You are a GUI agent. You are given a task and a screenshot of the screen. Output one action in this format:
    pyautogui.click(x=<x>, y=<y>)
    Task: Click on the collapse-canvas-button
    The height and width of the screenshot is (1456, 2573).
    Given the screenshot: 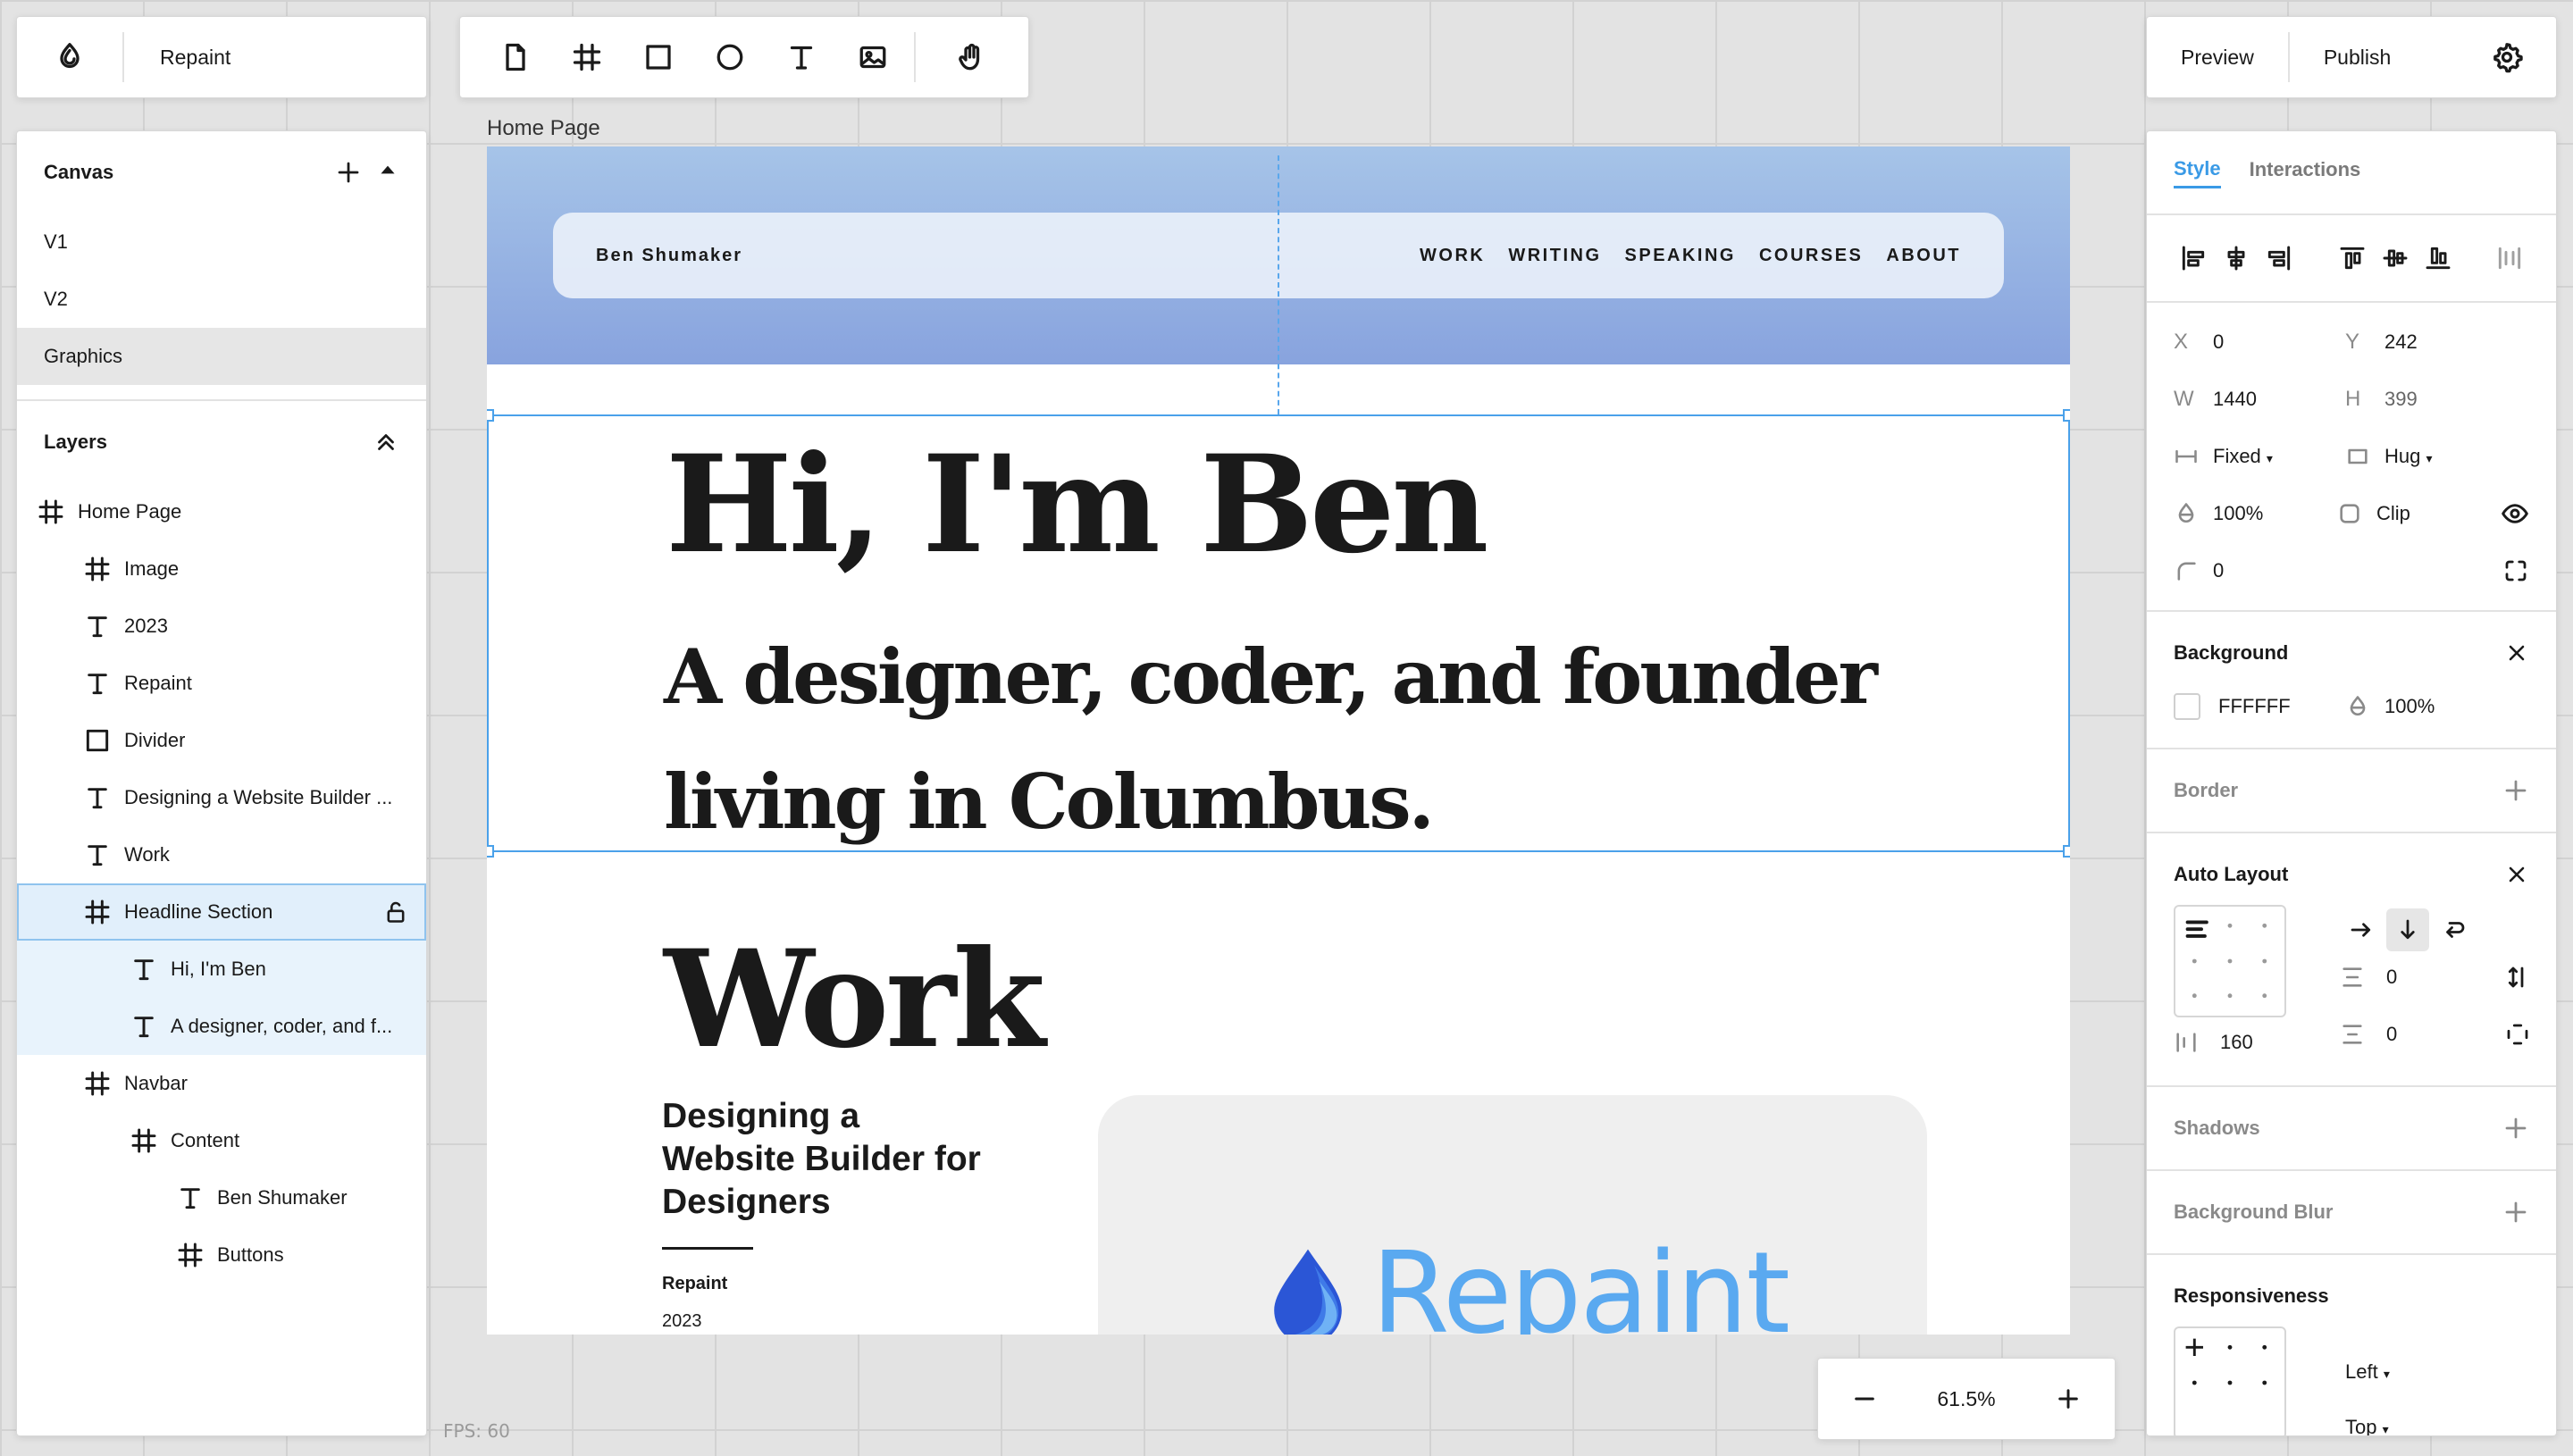 What is the action you would take?
    pyautogui.click(x=387, y=172)
    